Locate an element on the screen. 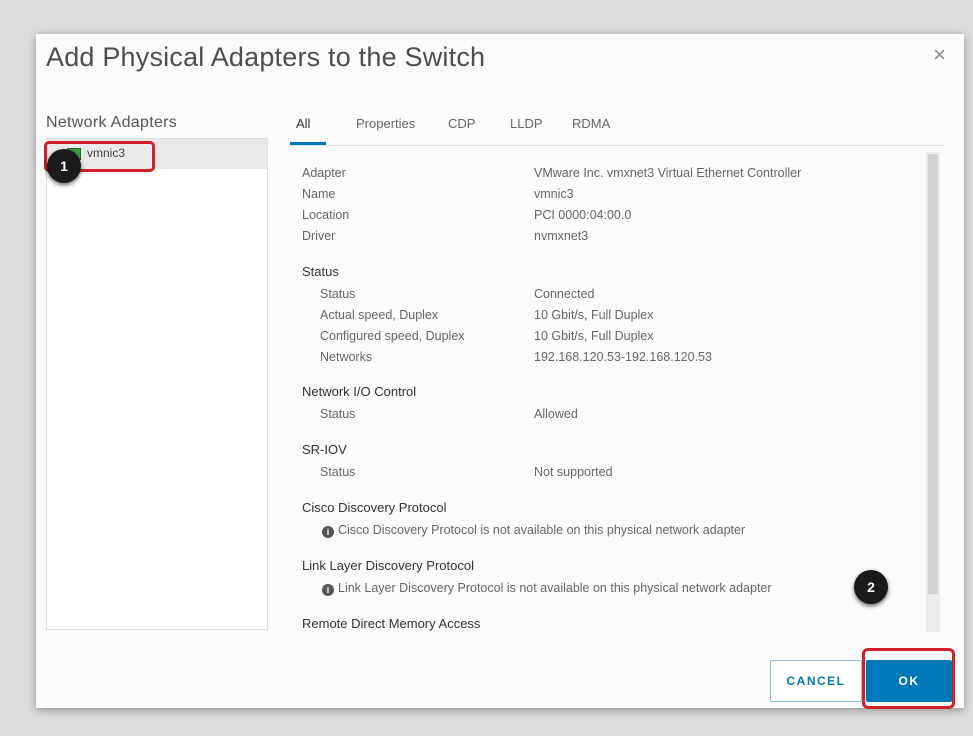  dialog-title: Add Physical Adapters to the Switch is located at coordinates (266, 57).